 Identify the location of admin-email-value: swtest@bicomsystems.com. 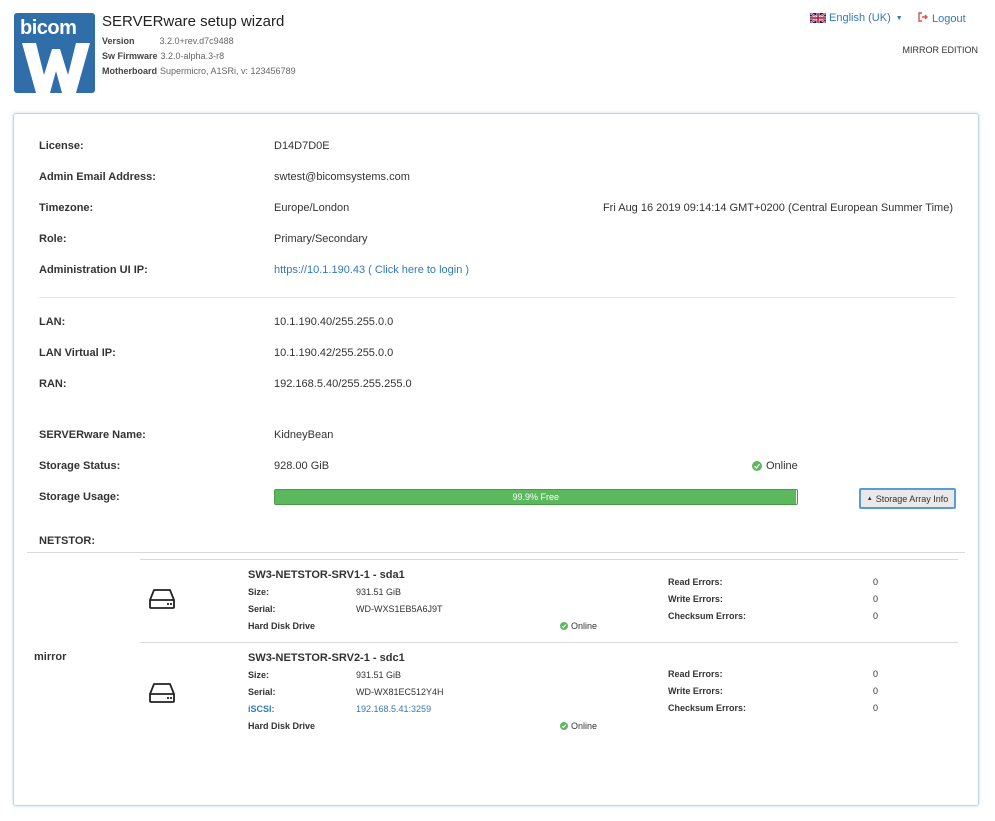
(342, 177).